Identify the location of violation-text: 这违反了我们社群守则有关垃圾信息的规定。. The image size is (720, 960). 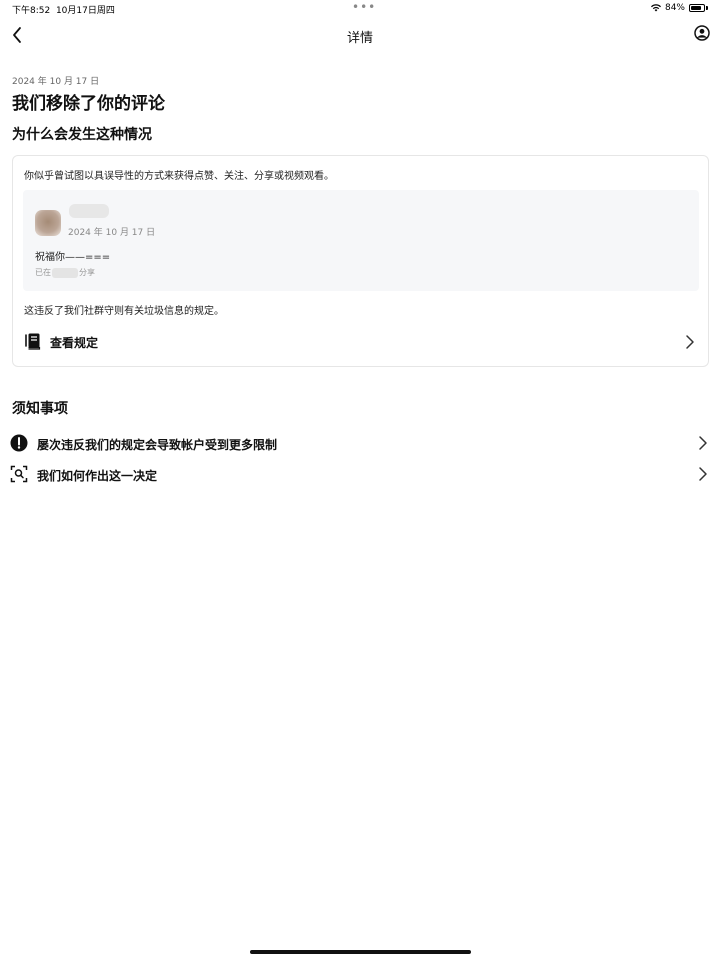
(124, 311).